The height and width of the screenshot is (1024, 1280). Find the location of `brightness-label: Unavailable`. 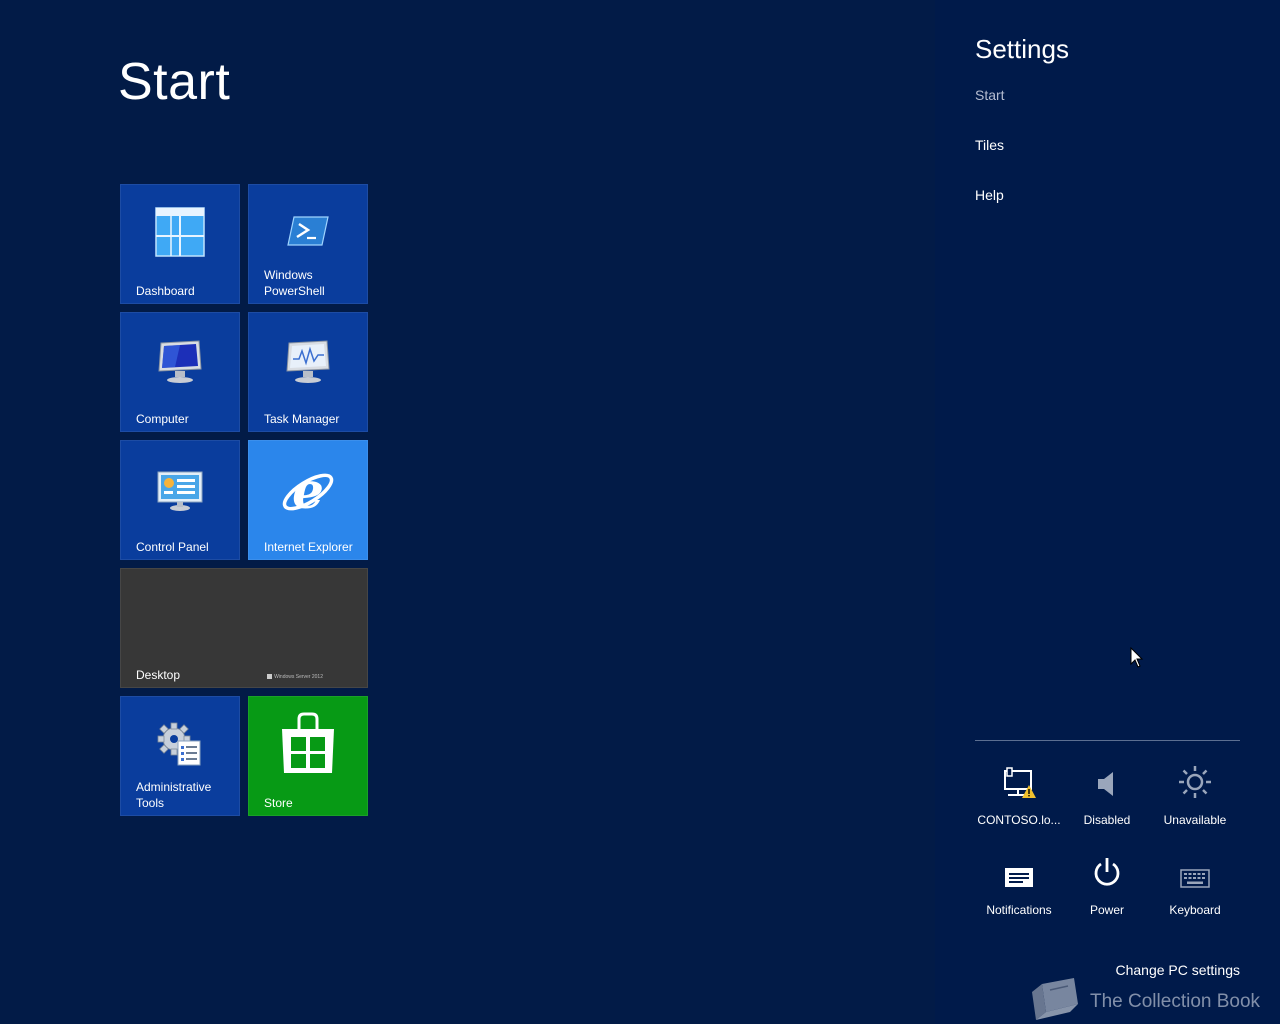

brightness-label: Unavailable is located at coordinates (1195, 820).